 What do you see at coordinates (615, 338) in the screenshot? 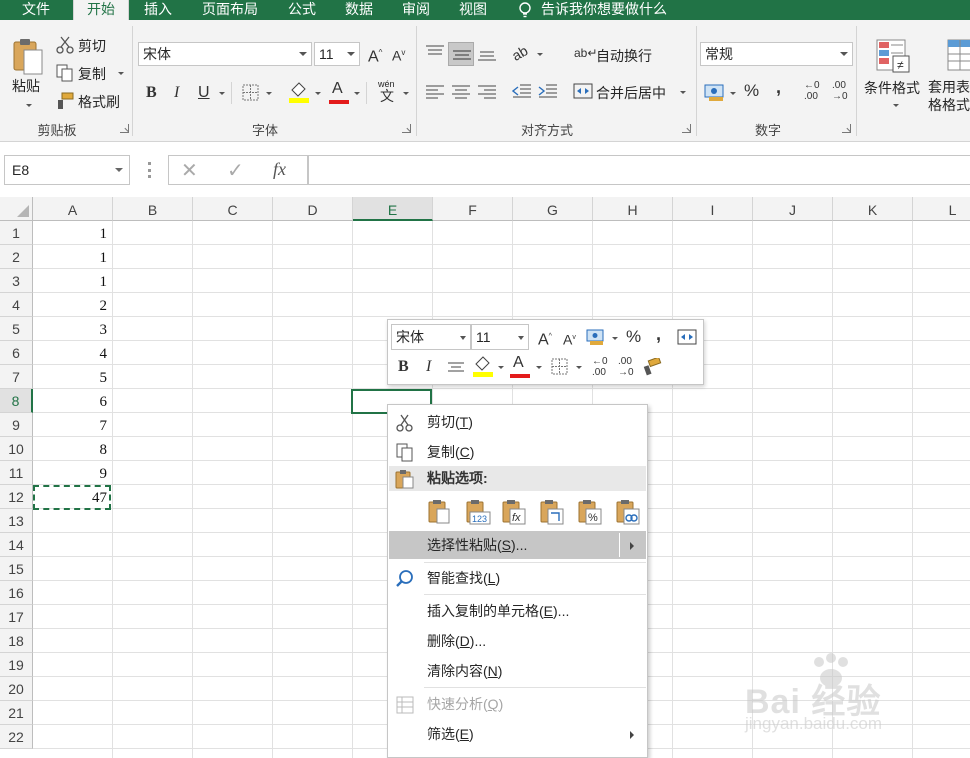
I see `mini-accounting-dropdown-icon` at bounding box center [615, 338].